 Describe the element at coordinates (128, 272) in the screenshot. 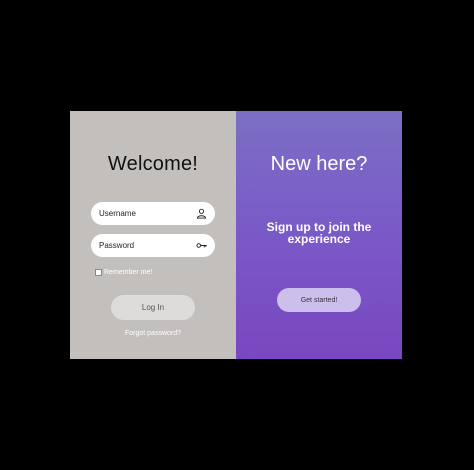

I see `remember-label: Remember me!` at that location.